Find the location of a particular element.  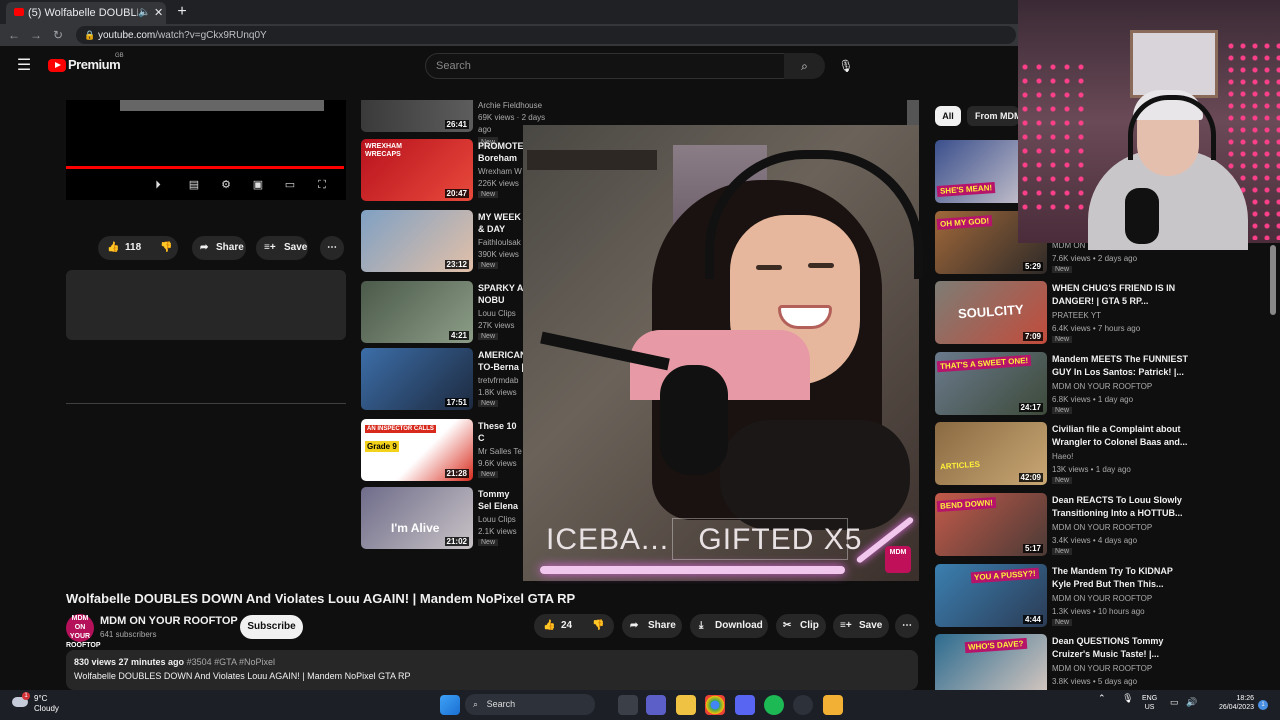

discord-icon is located at coordinates (745, 705).